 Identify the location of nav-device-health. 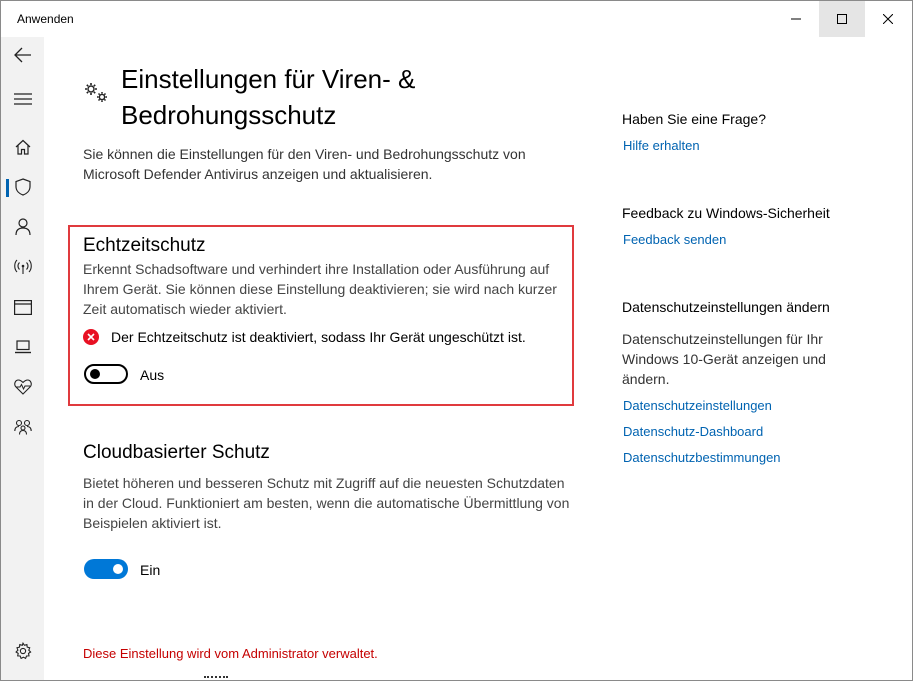
(22, 387).